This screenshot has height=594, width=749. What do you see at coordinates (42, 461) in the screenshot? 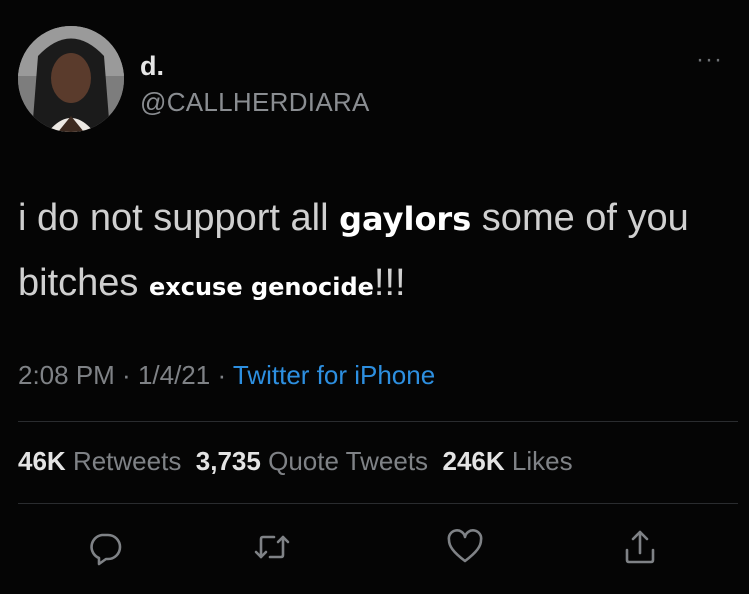
I see `retweets-count: 46K` at bounding box center [42, 461].